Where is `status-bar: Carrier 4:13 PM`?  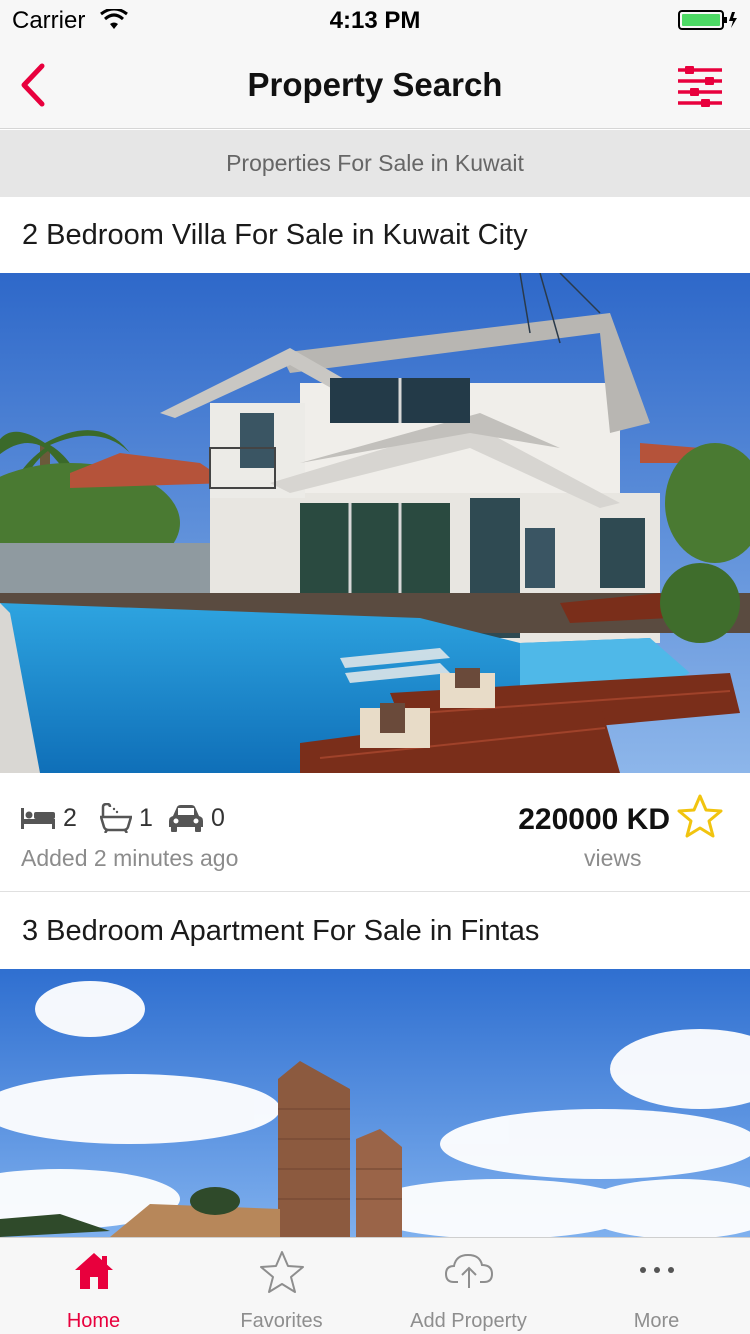
status-bar: Carrier 4:13 PM is located at coordinates (375, 20).